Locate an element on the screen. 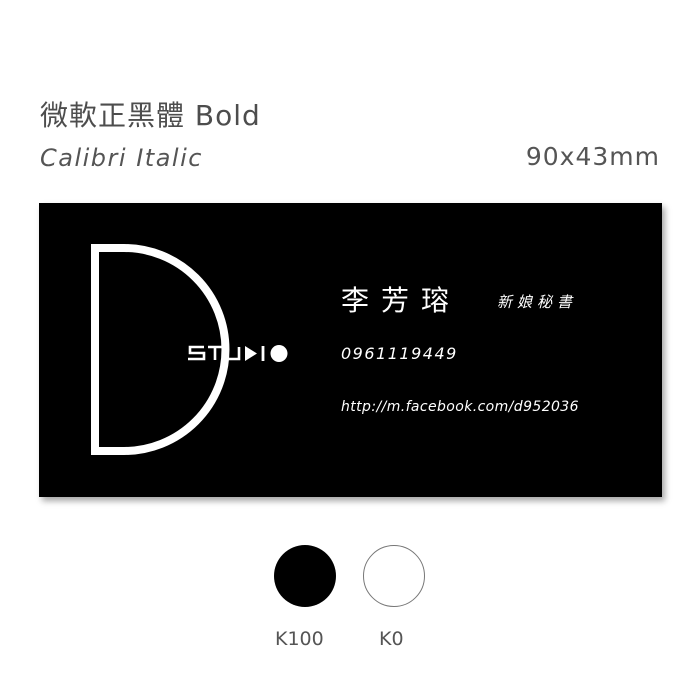 Image resolution: width=700 pixels, height=700 pixels. studio-logo is located at coordinates (189, 349).